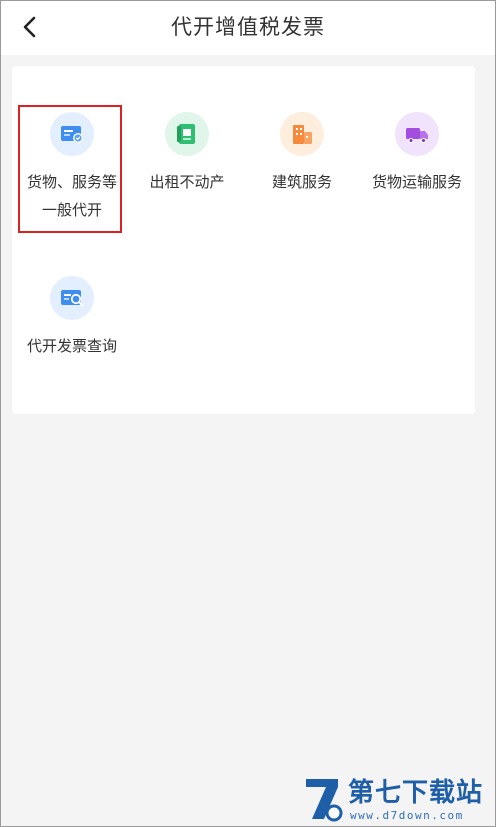 This screenshot has width=496, height=827. I want to click on watermark-title: 第七下载站, so click(416, 793).